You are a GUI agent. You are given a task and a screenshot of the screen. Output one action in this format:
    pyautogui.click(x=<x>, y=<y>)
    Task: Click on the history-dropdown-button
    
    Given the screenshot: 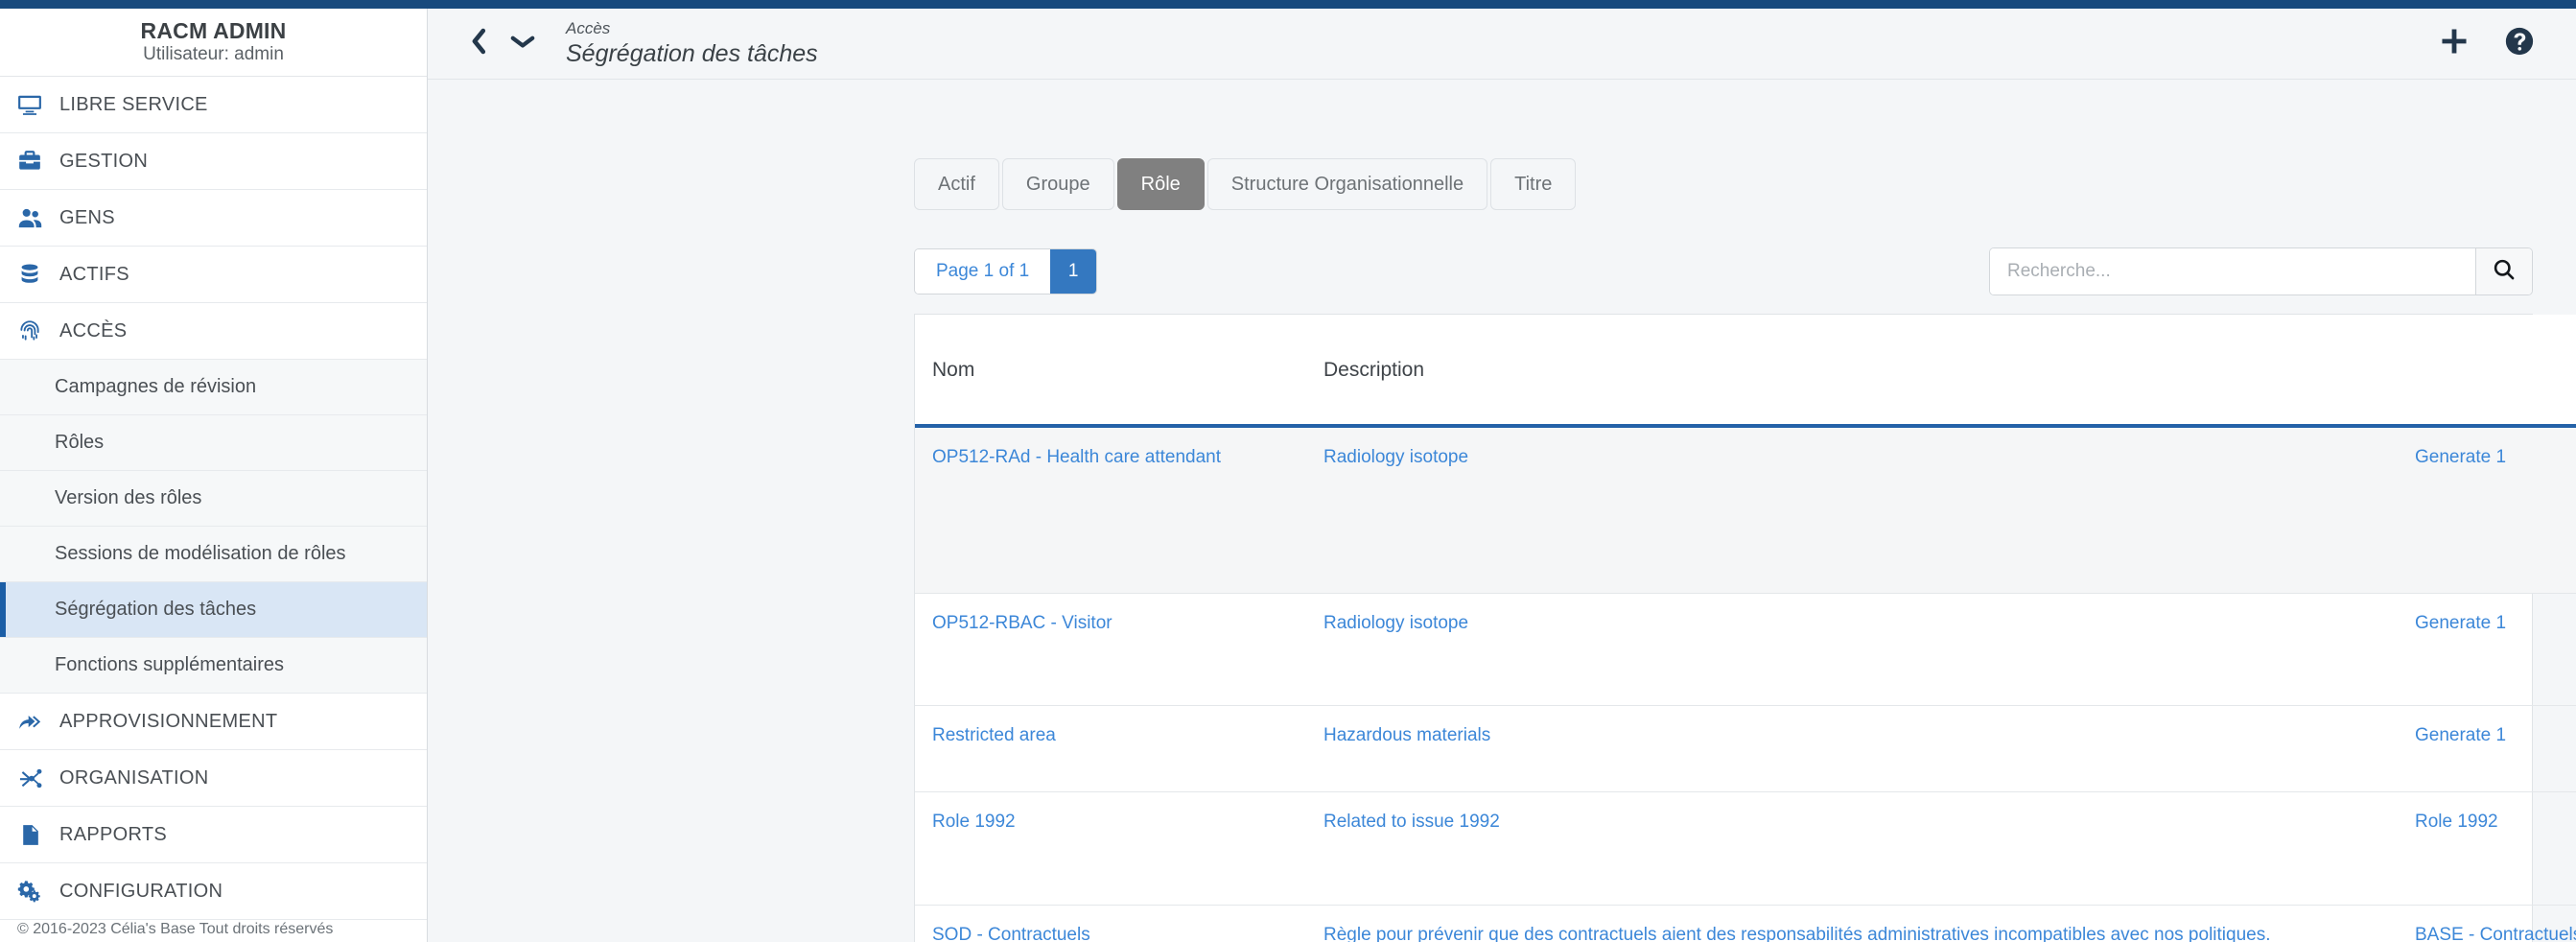 What is the action you would take?
    pyautogui.click(x=523, y=44)
    